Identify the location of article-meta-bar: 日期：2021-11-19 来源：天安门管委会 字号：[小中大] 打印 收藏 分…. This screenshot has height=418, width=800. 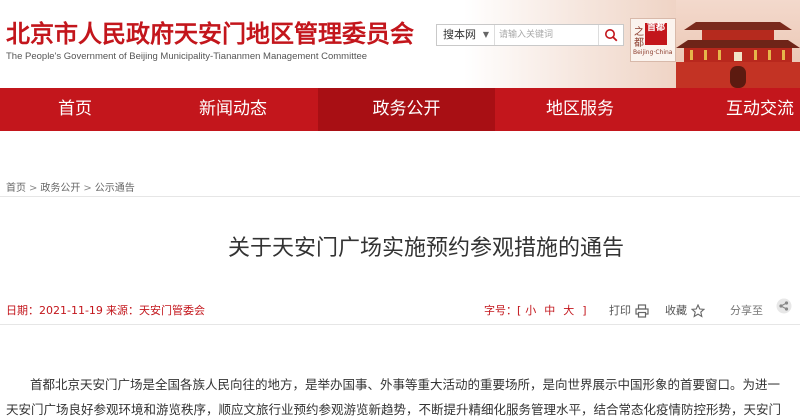
(400, 309).